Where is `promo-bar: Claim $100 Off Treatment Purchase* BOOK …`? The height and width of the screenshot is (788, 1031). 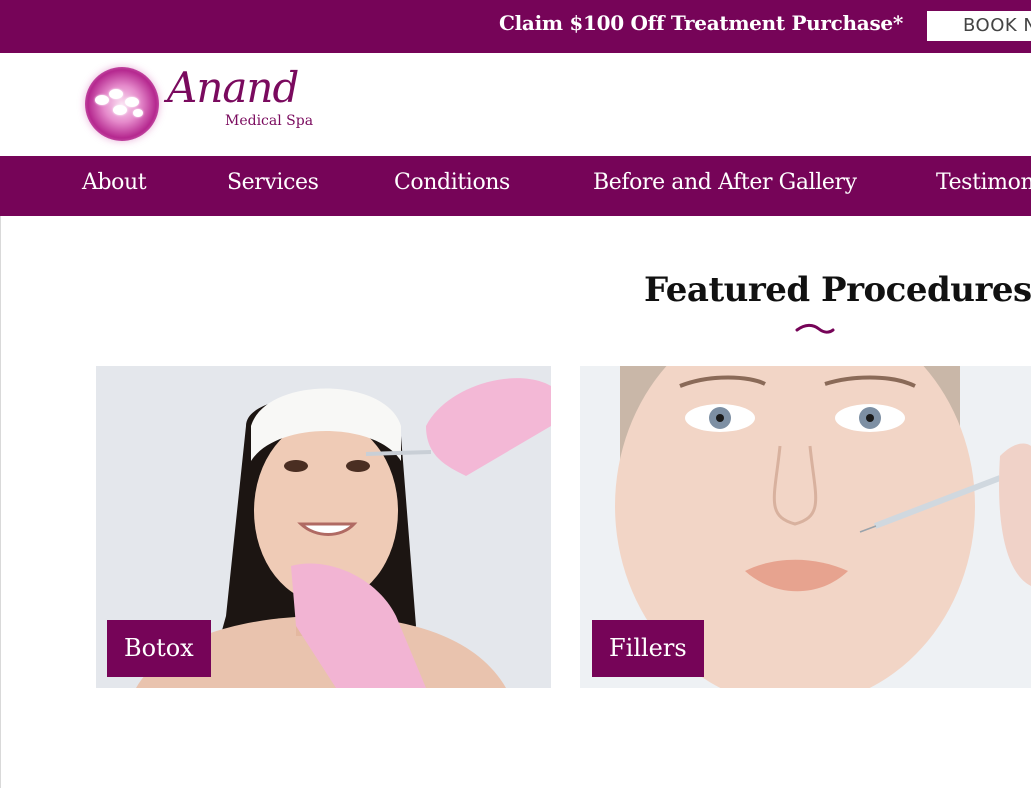
promo-bar: Claim $100 Off Treatment Purchase* BOOK … is located at coordinates (515, 26).